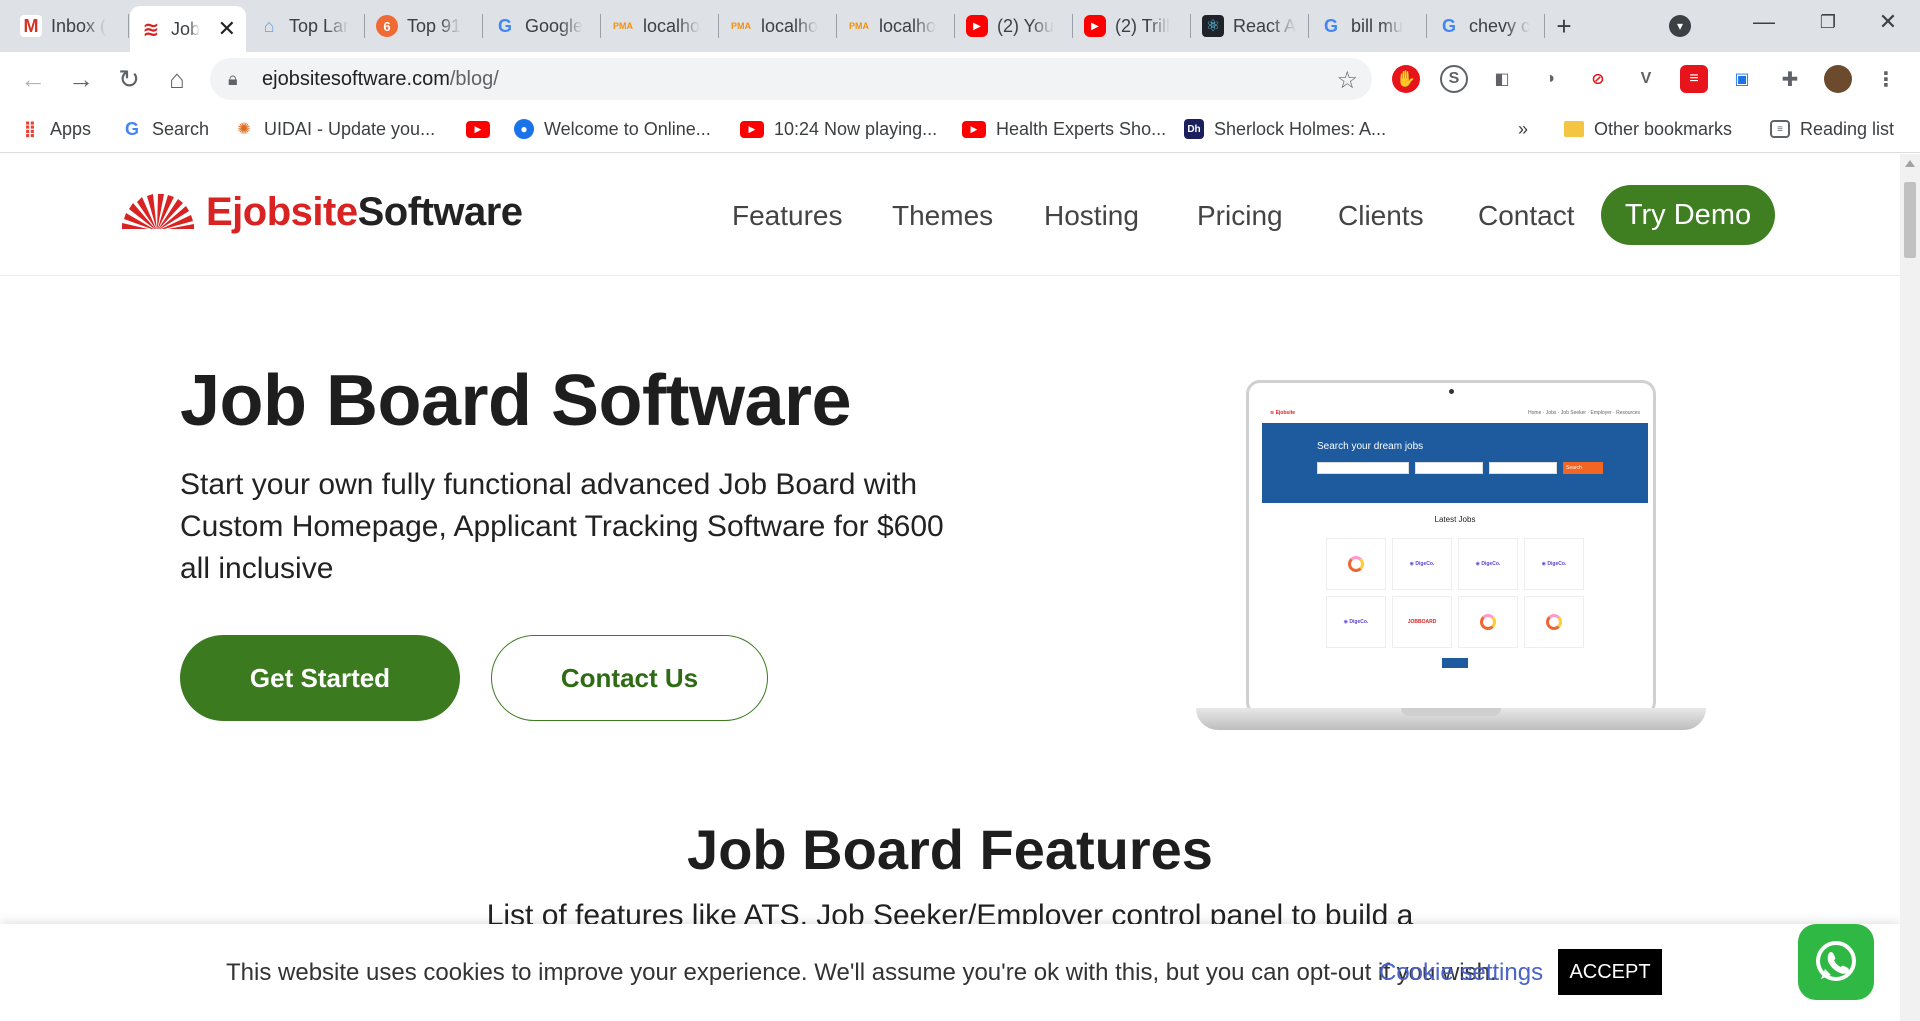 The image size is (1920, 1021). Describe the element at coordinates (1213, 26) in the screenshot. I see `react-icon: ⚛` at that location.